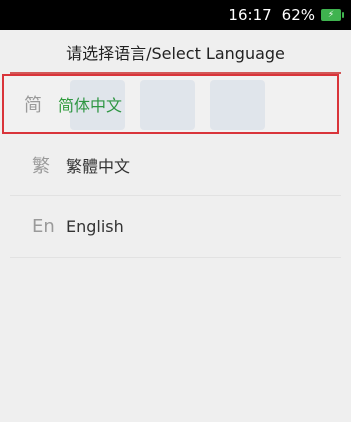 The width and height of the screenshot is (351, 422). What do you see at coordinates (90, 105) in the screenshot?
I see `language-label: 简体中文` at bounding box center [90, 105].